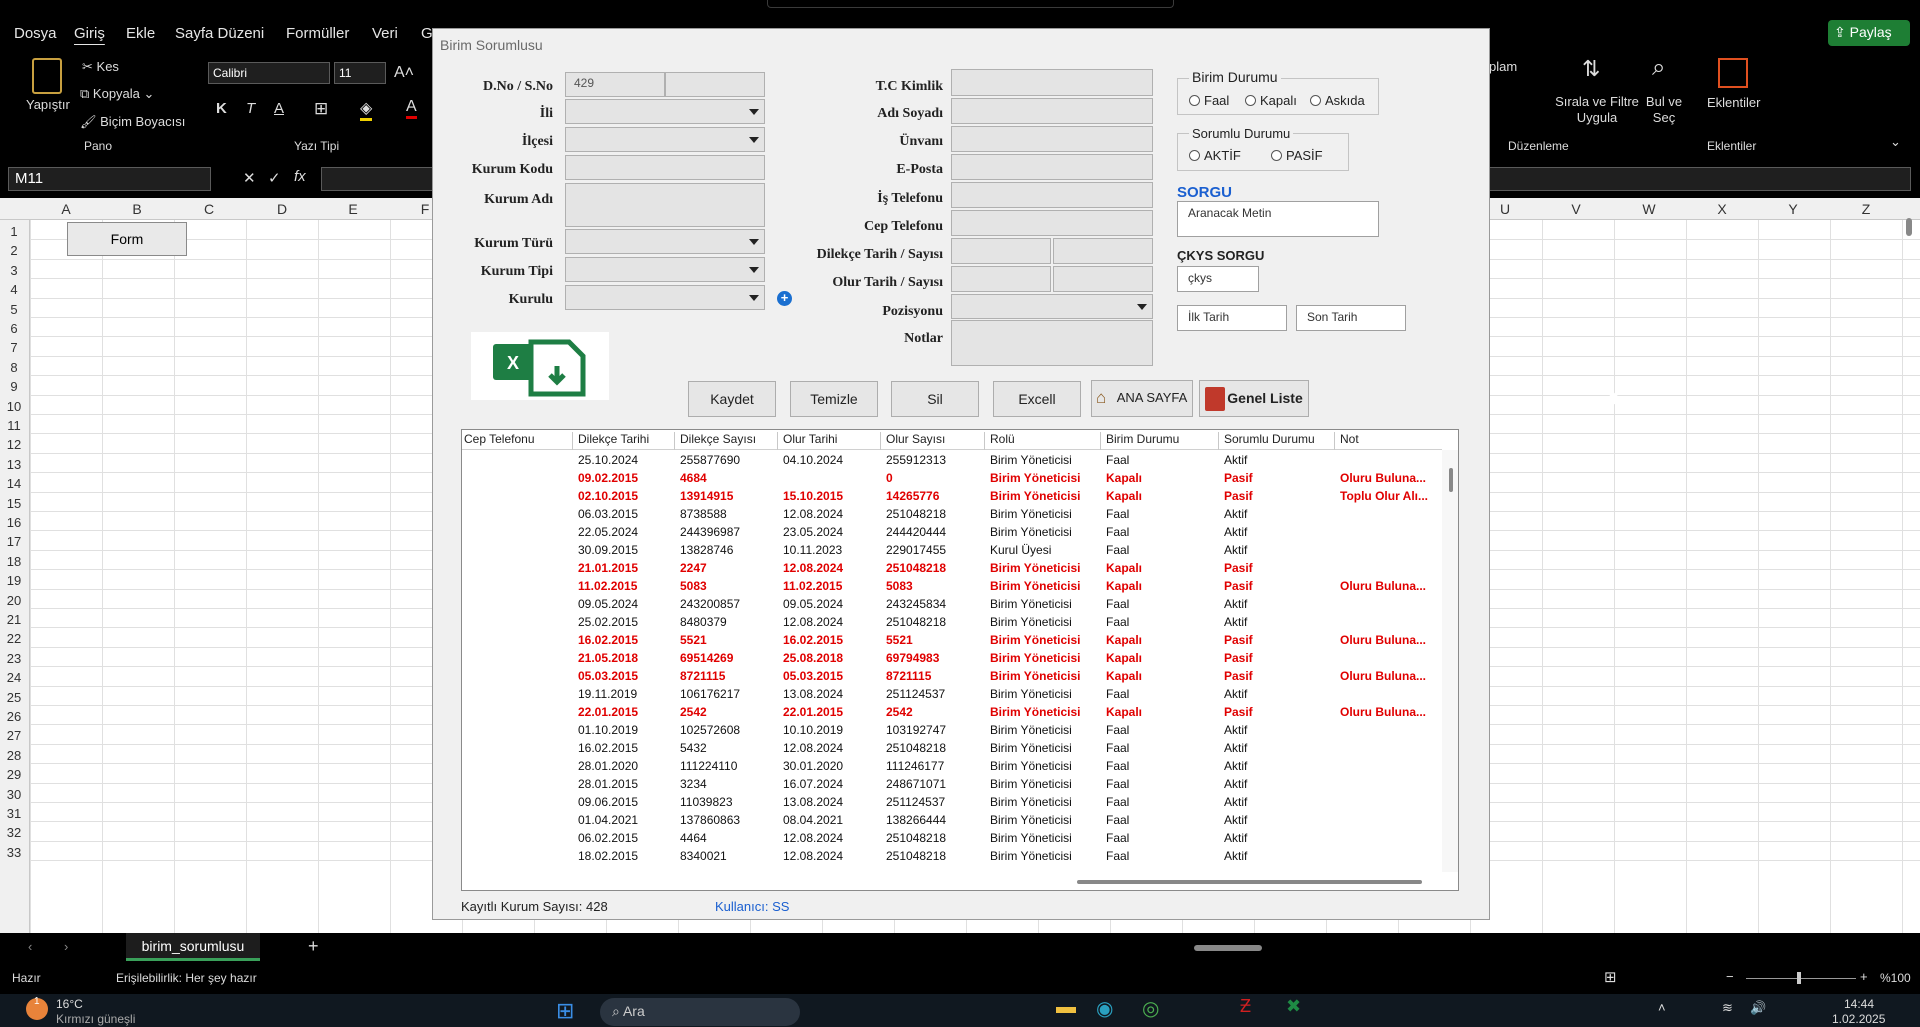 This screenshot has width=1920, height=1027. Describe the element at coordinates (1722, 209) in the screenshot. I see `column-header-X: X` at that location.